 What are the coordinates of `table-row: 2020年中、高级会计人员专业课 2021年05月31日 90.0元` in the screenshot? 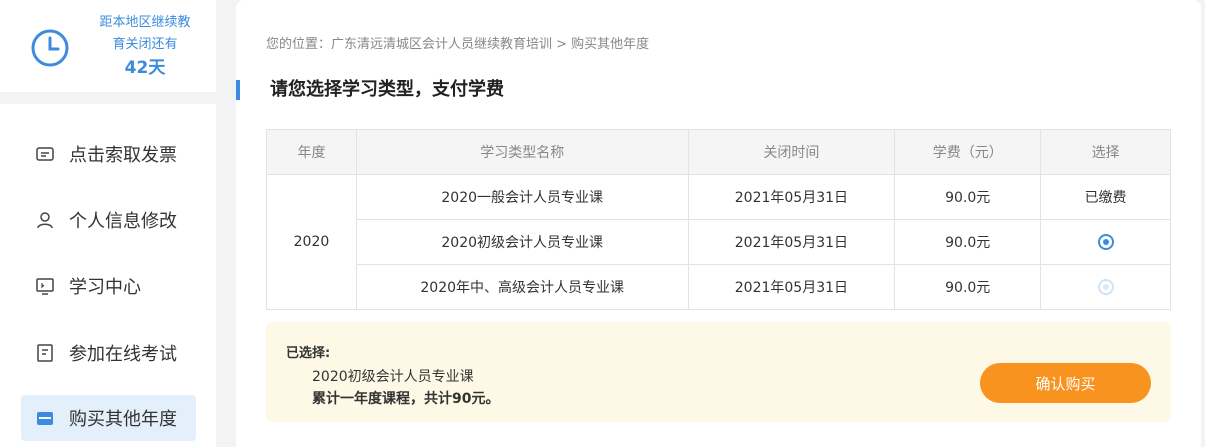 It's located at (719, 287).